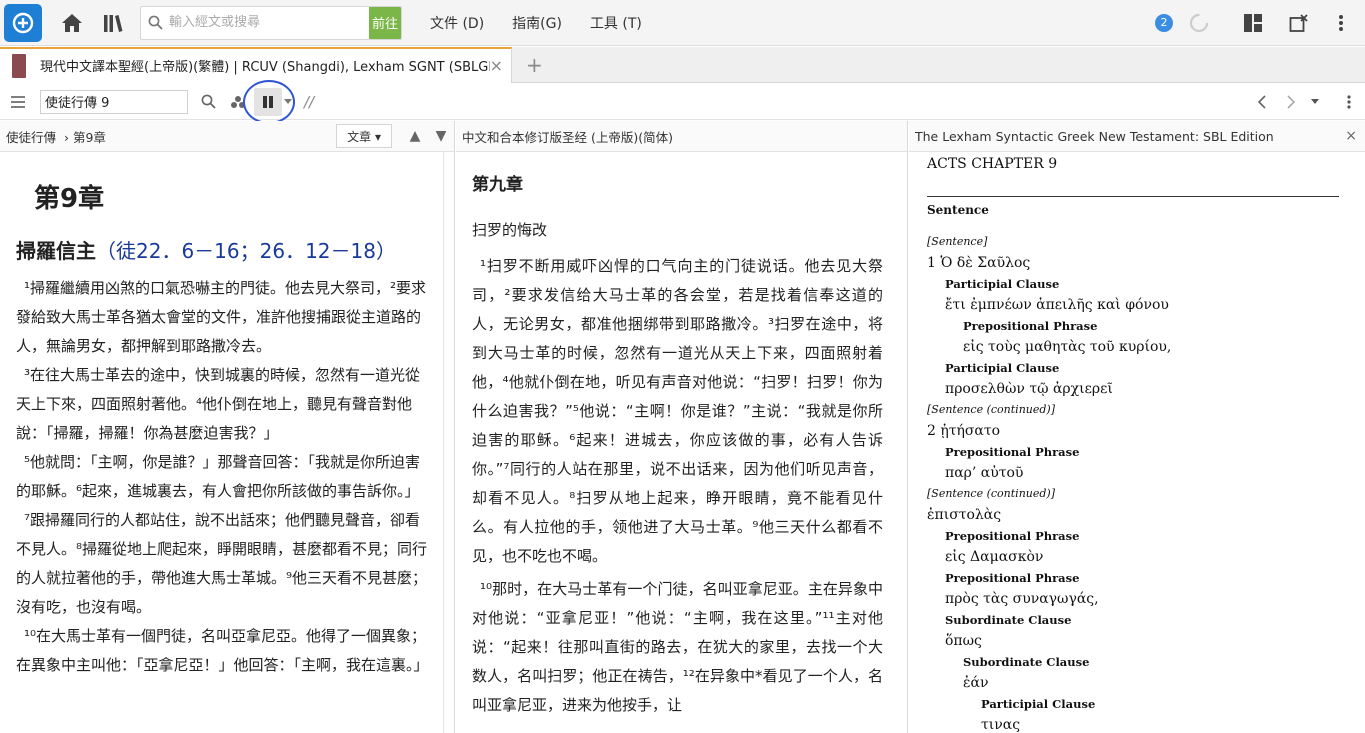 This screenshot has height=733, width=1365. I want to click on greek-text: πρὸς τὰς συναγωγάς,, so click(1138, 598).